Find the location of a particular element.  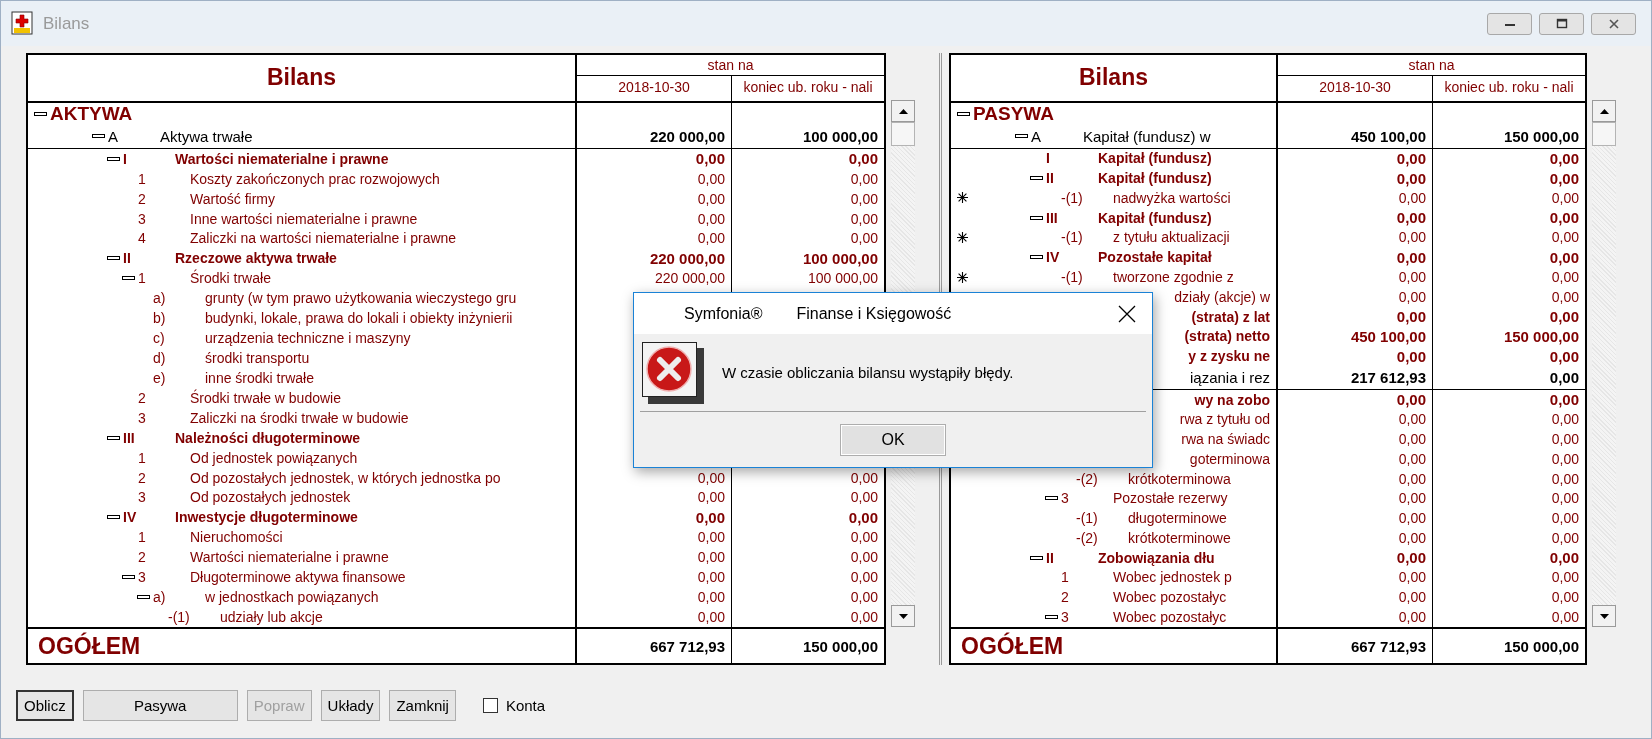

row-label: (strata) z lat is located at coordinates (1231, 316).